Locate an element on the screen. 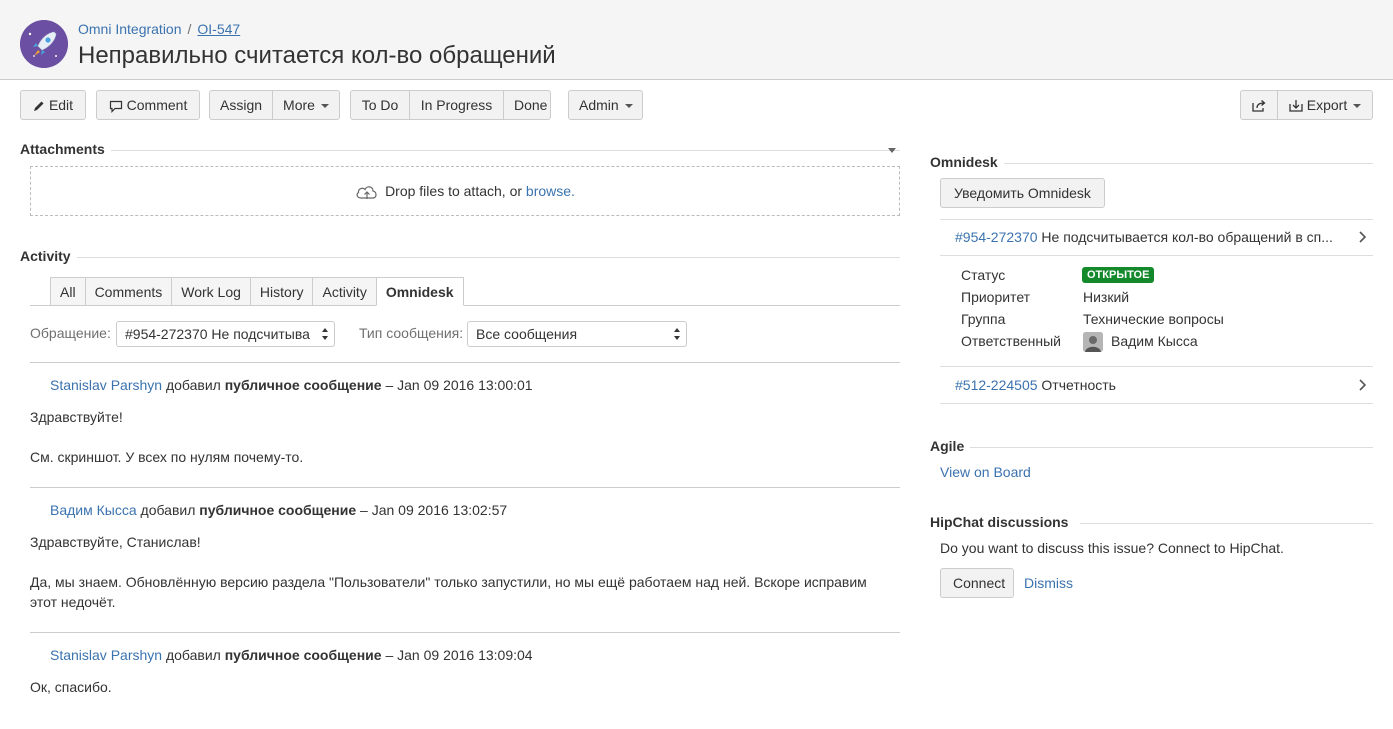 The image size is (1393, 729). ticket-select-value: #954-272370 Не подсчитыва is located at coordinates (217, 334).